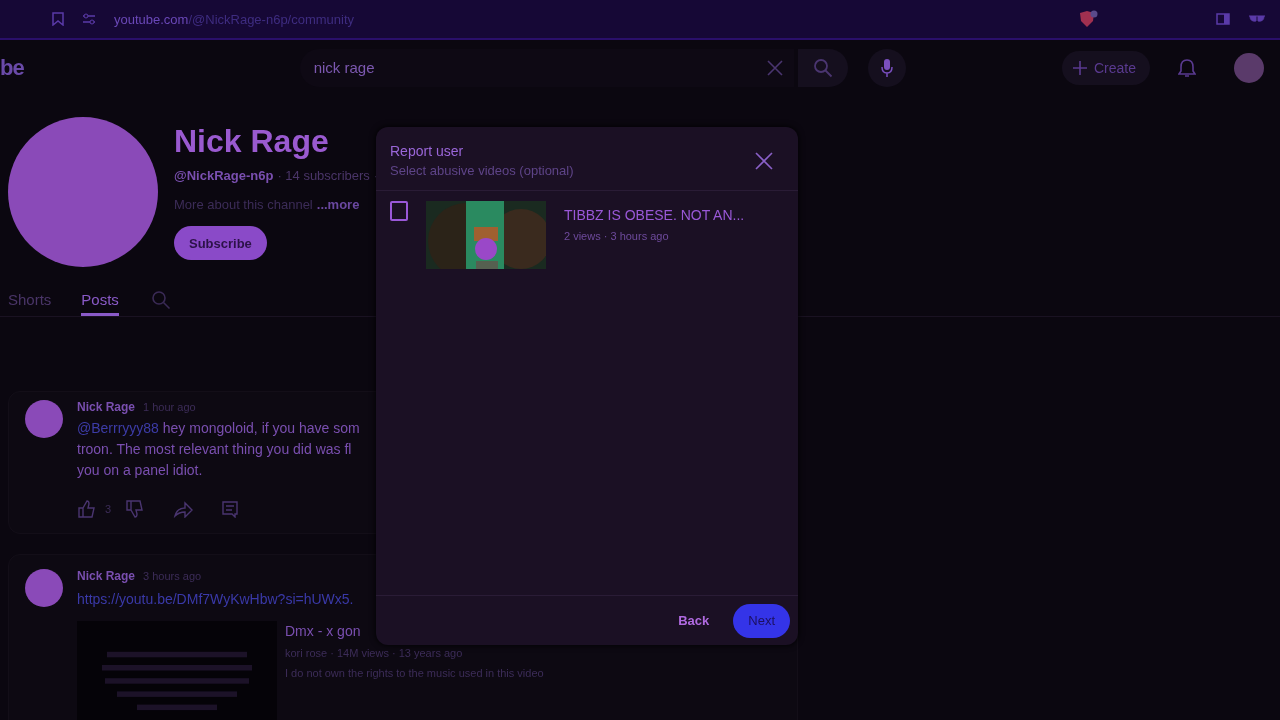 The image size is (1280, 720). Describe the element at coordinates (1257, 19) in the screenshot. I see `glasses-icon` at that location.